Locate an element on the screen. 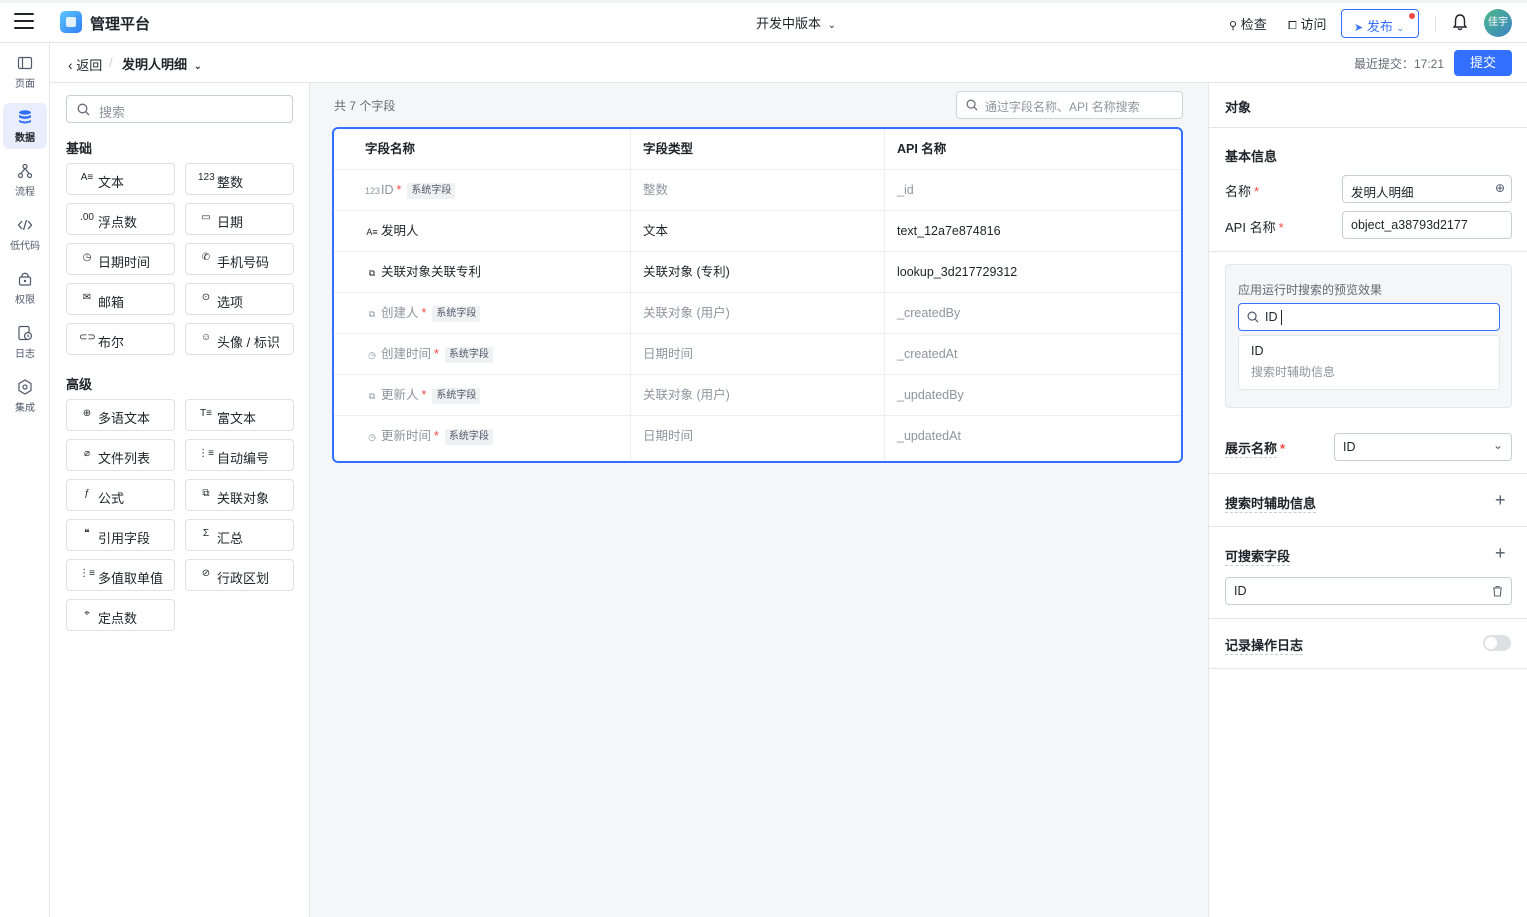 Image resolution: width=1527 pixels, height=917 pixels. rail-item-integration: 集成 is located at coordinates (25, 396).